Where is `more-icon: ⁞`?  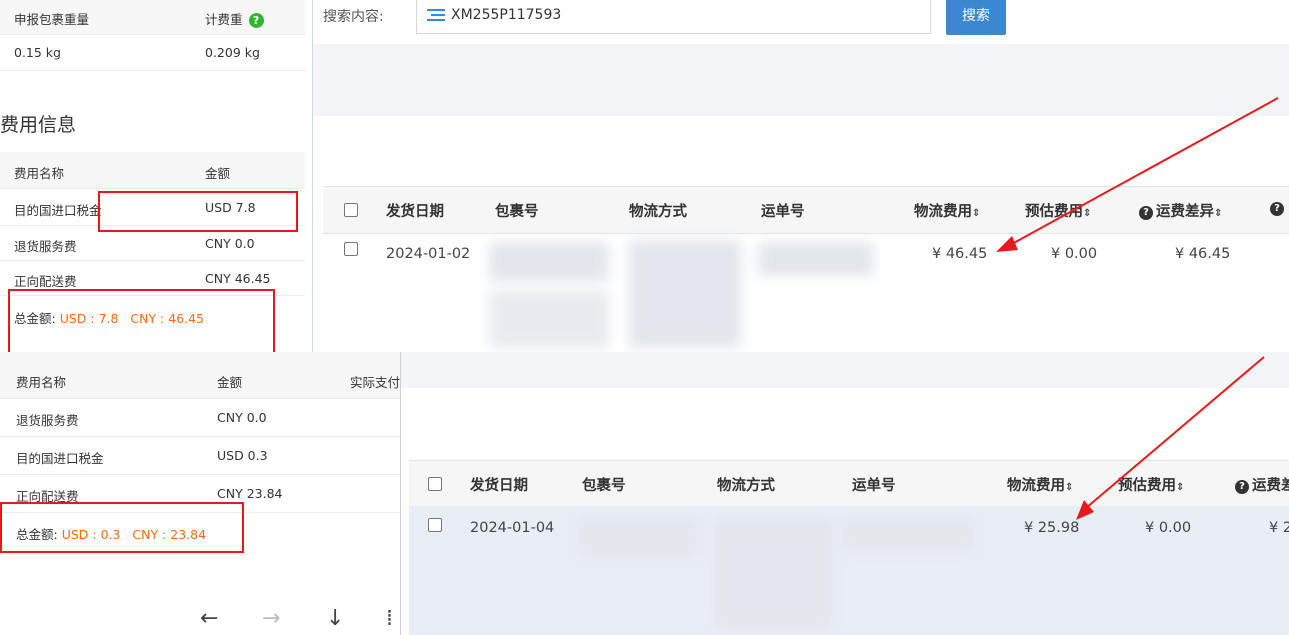 more-icon: ⁞ is located at coordinates (389, 618).